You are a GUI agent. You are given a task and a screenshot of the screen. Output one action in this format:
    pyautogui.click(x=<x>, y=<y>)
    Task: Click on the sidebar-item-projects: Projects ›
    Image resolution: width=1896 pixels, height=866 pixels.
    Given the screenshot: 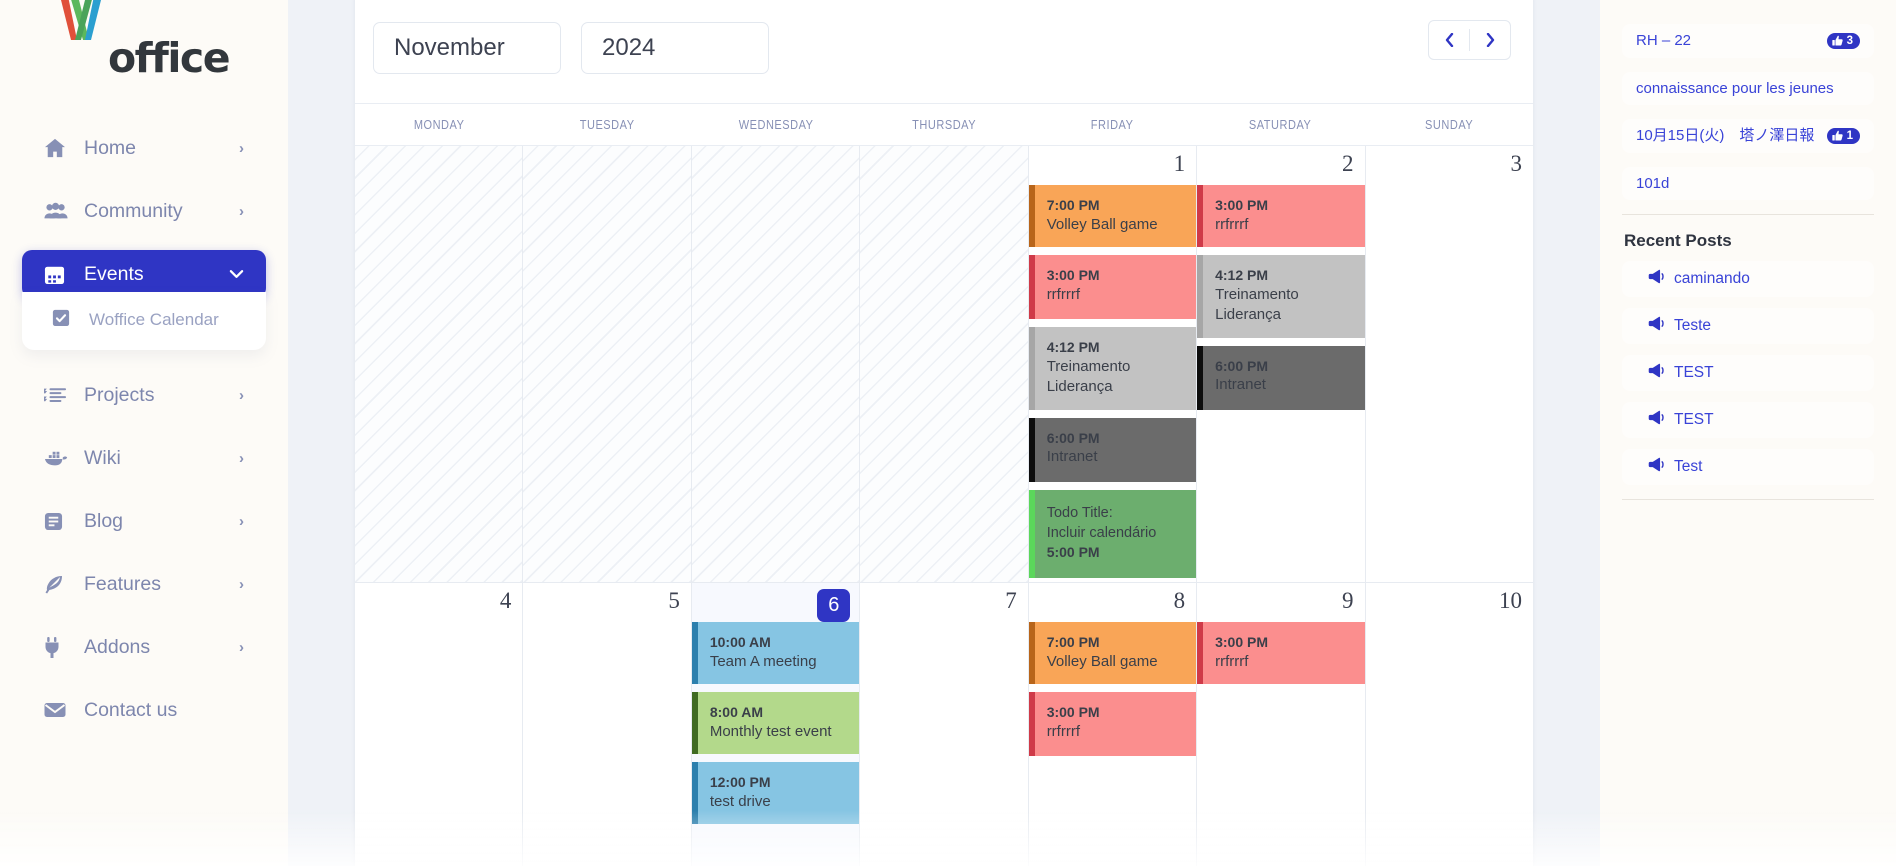 What is the action you would take?
    pyautogui.click(x=144, y=395)
    